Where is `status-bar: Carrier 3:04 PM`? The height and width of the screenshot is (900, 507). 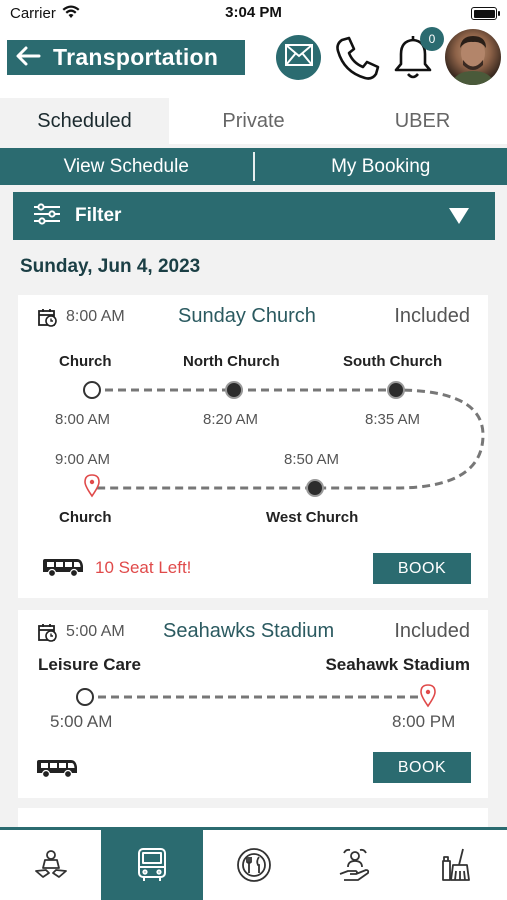 status-bar: Carrier 3:04 PM is located at coordinates (253, 14).